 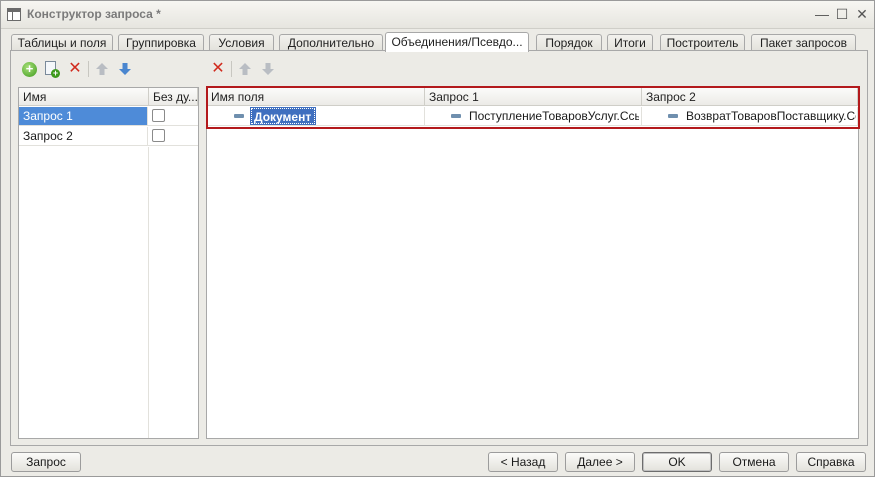 I want to click on tab-conditions: Условия, so click(x=241, y=42).